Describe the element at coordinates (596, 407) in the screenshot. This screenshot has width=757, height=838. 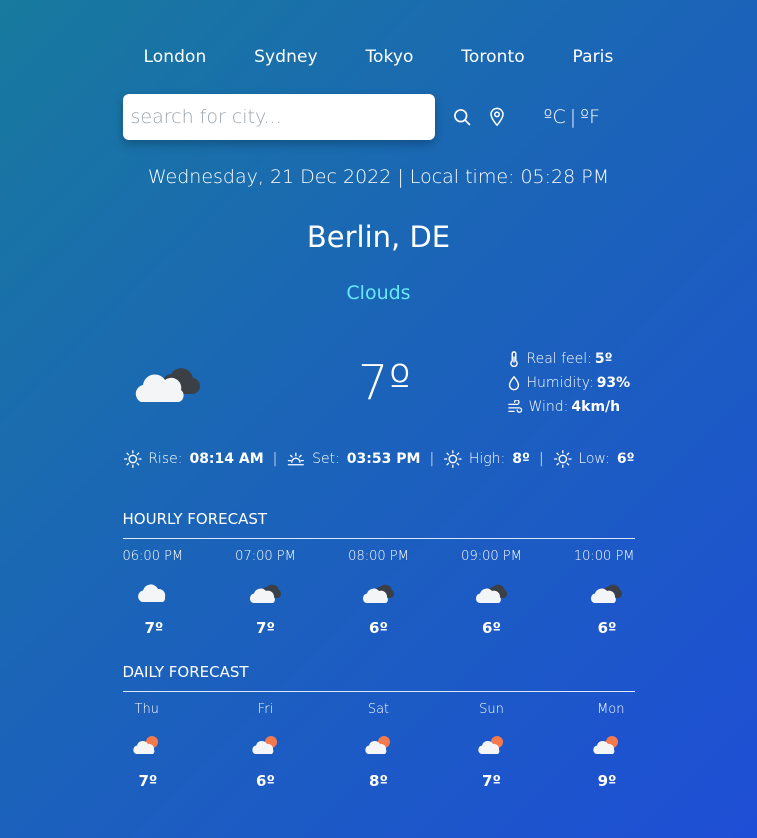
I see `wind-value: 4km/h` at that location.